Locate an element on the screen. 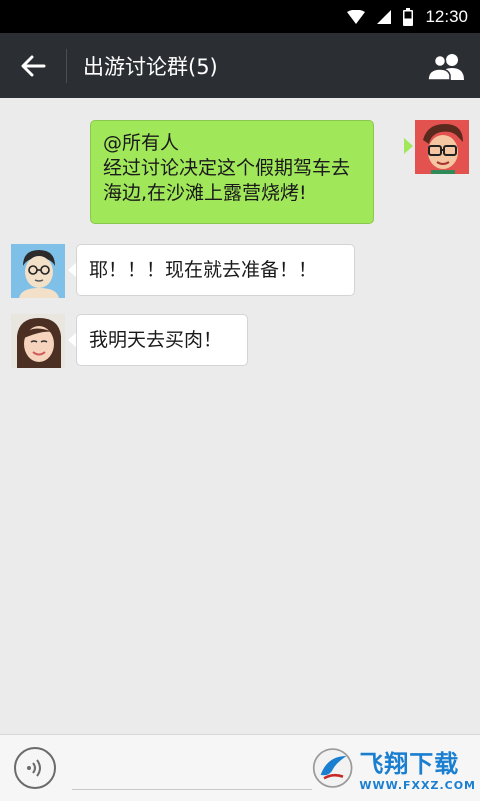  signal-icon is located at coordinates (384, 16).